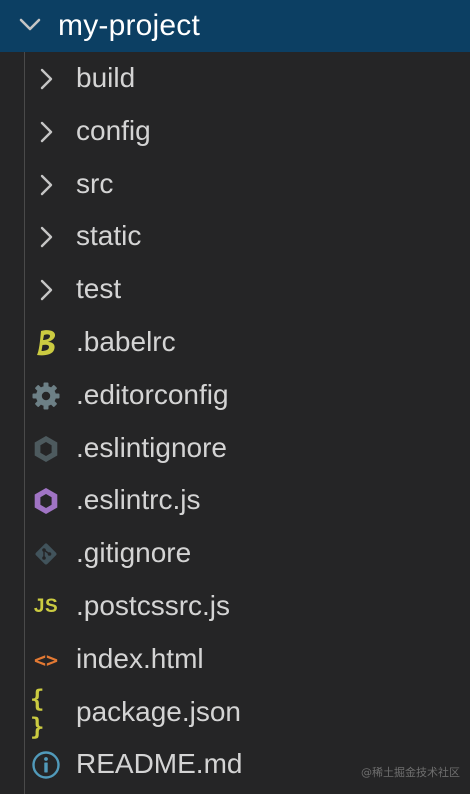 This screenshot has width=470, height=794. What do you see at coordinates (235, 26) in the screenshot?
I see `project-root-header: my-project` at bounding box center [235, 26].